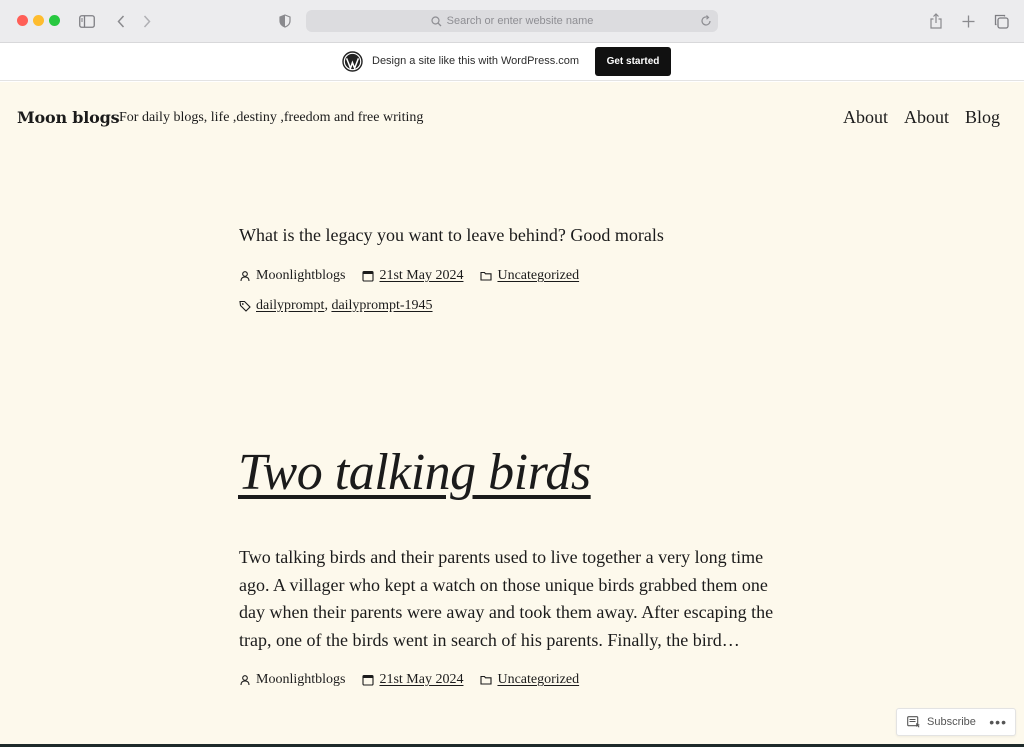 The image size is (1024, 747). I want to click on get-started-button: Get started, so click(633, 61).